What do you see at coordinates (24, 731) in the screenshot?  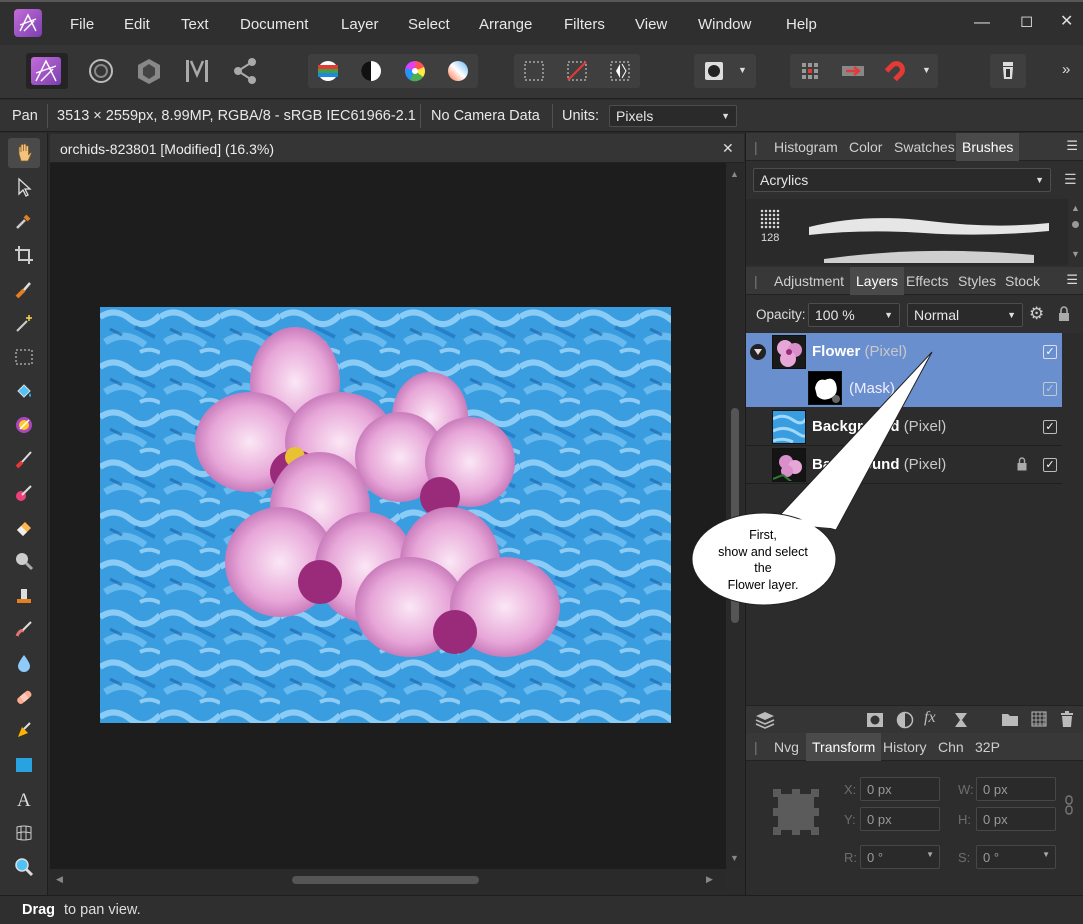 I see `pen-tool` at bounding box center [24, 731].